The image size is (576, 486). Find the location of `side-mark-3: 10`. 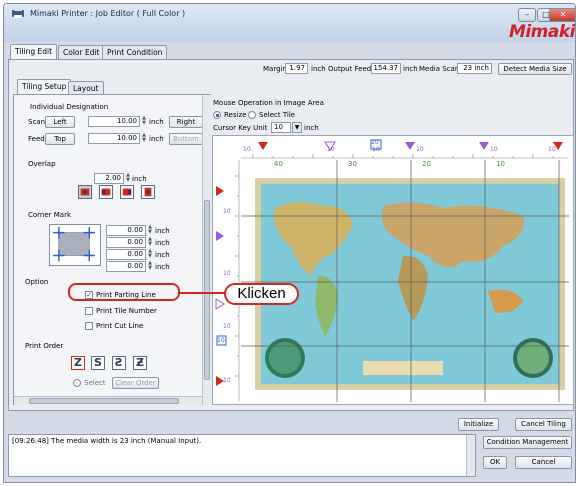

side-mark-3: 10 is located at coordinates (227, 326).